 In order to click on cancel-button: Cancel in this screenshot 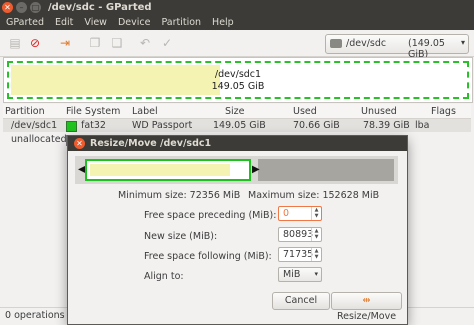, I will do `click(301, 301)`.